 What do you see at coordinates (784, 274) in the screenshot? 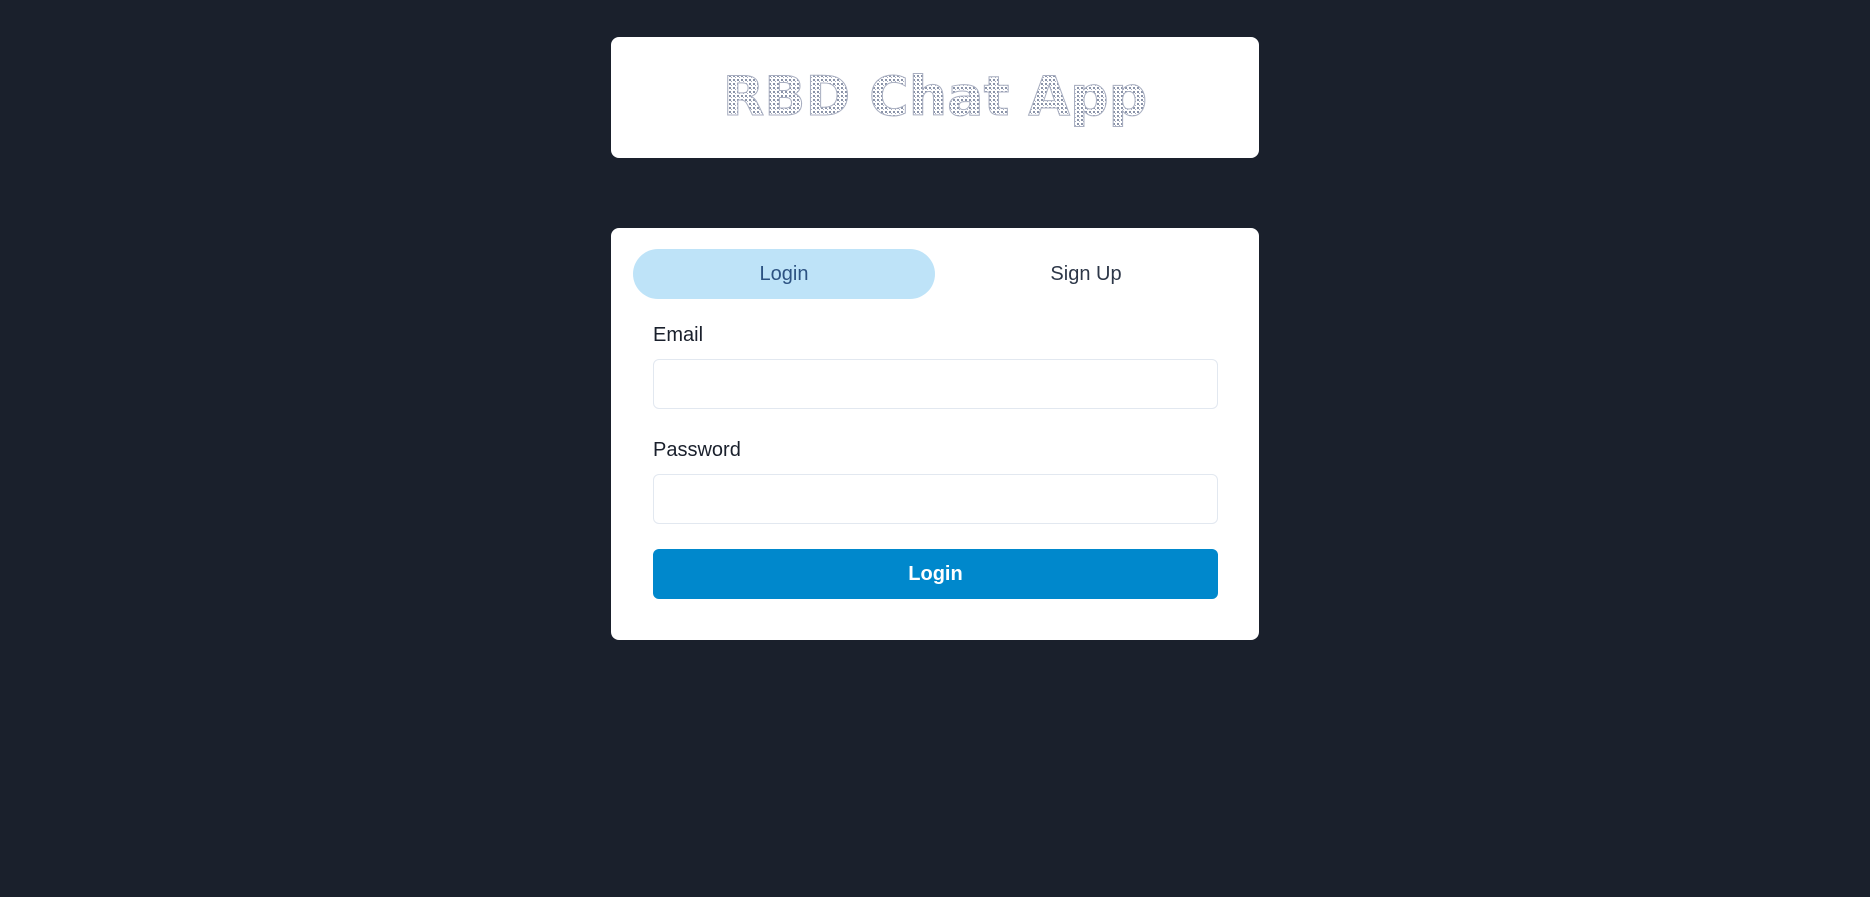
I see `tab-login: Login` at bounding box center [784, 274].